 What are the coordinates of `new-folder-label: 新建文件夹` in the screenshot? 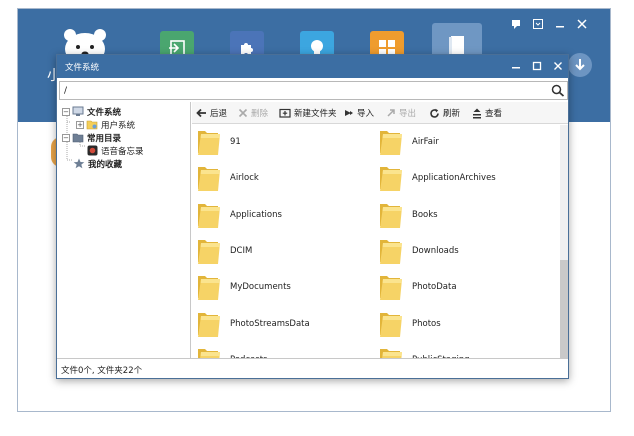 It's located at (315, 114).